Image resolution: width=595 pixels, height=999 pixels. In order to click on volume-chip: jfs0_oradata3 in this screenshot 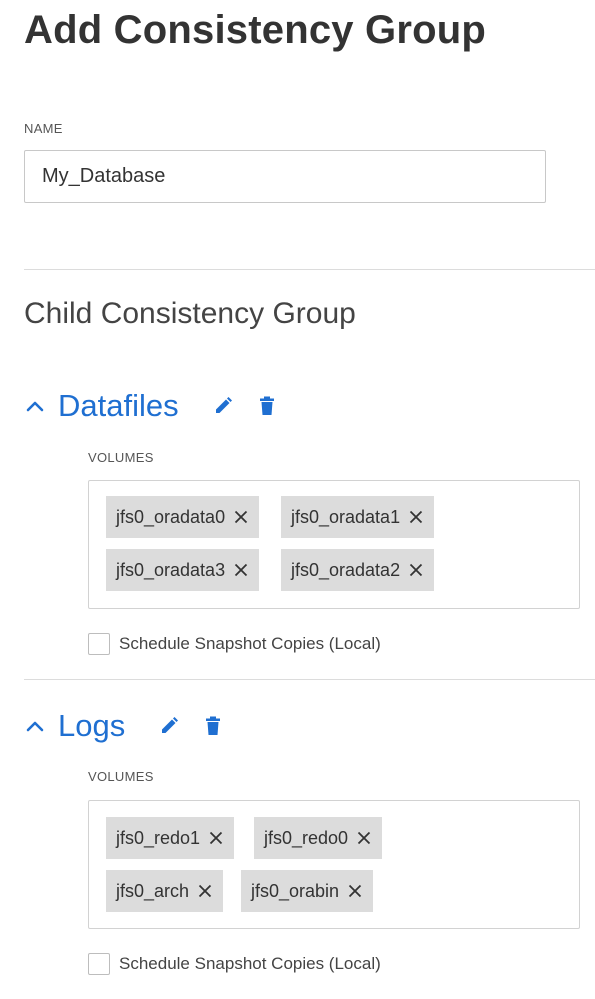, I will do `click(183, 570)`.